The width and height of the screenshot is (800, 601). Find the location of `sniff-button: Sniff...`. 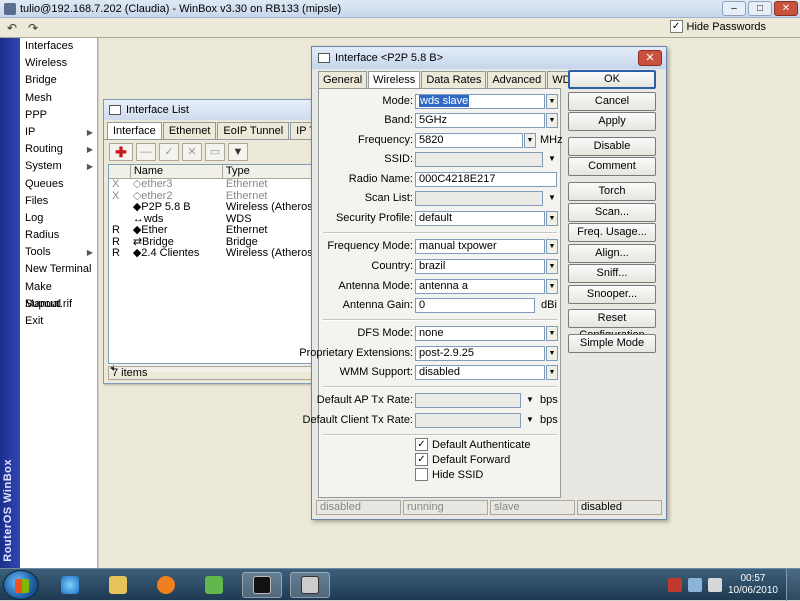

sniff-button: Sniff... is located at coordinates (612, 273).